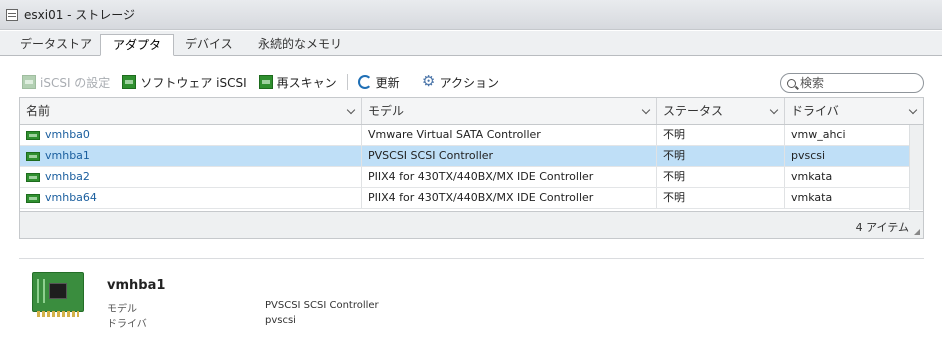 Image resolution: width=942 pixels, height=353 pixels. What do you see at coordinates (854, 111) in the screenshot?
I see `column-header-driver: ドライバ` at bounding box center [854, 111].